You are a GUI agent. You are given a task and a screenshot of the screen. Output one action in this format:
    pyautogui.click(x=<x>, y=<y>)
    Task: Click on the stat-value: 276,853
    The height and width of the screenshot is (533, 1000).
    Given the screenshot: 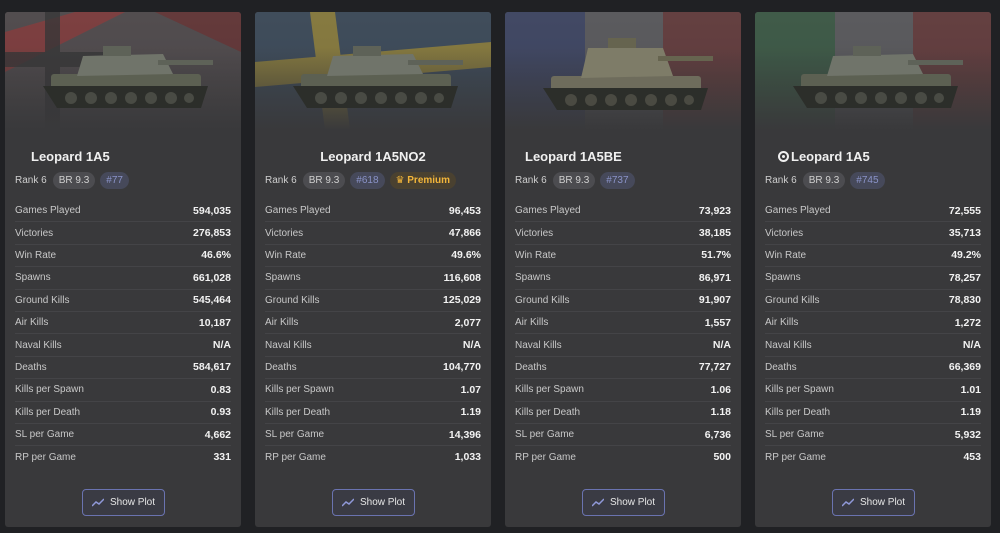 What is the action you would take?
    pyautogui.click(x=212, y=233)
    